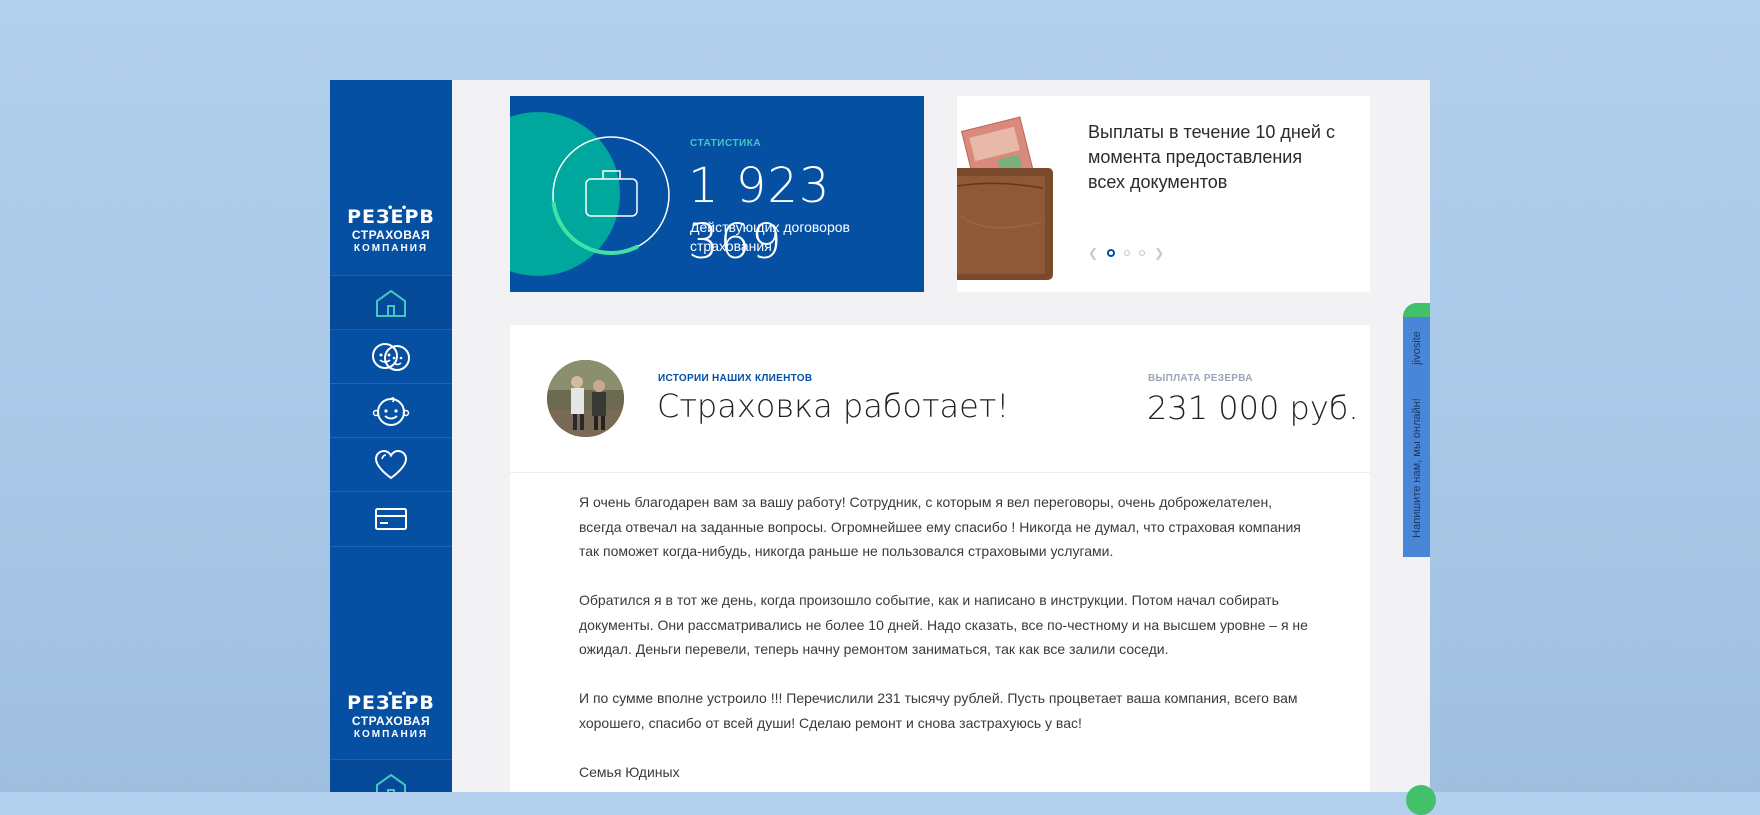  Describe the element at coordinates (1159, 253) in the screenshot. I see `chevron-right-icon: ❯` at that location.